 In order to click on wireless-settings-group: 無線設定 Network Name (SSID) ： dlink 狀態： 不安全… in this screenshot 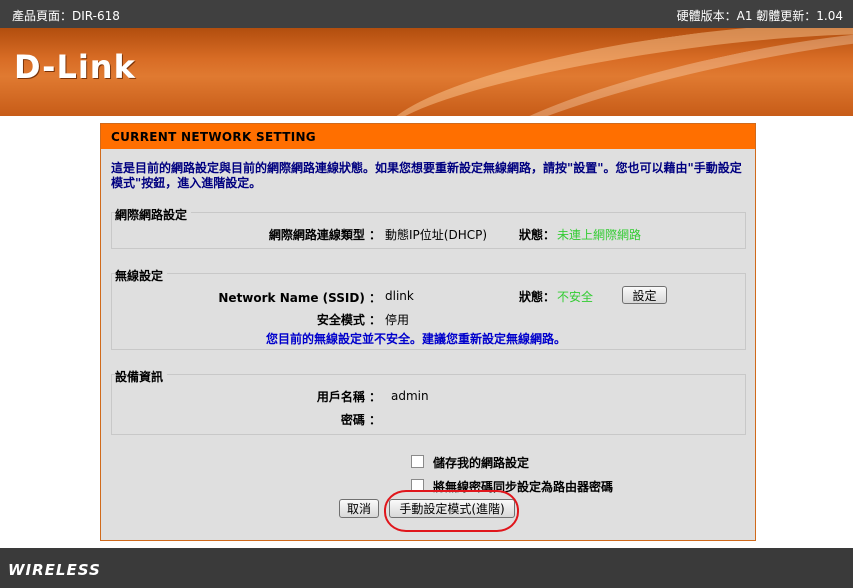, I will do `click(428, 308)`.